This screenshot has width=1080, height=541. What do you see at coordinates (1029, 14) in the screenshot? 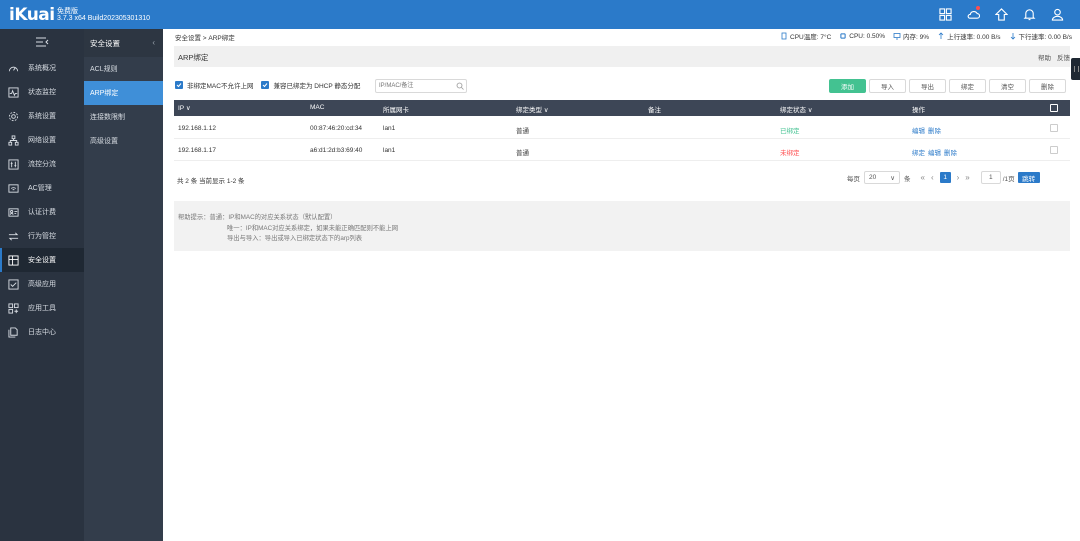
I see `bell-icon` at bounding box center [1029, 14].